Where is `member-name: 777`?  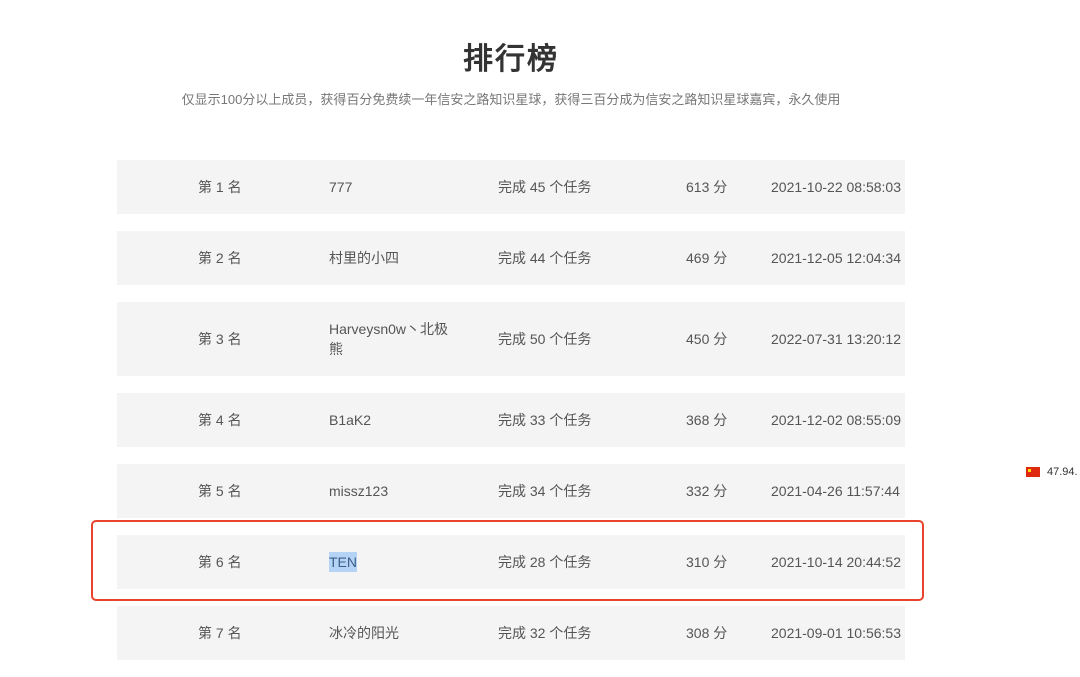 member-name: 777 is located at coordinates (341, 187).